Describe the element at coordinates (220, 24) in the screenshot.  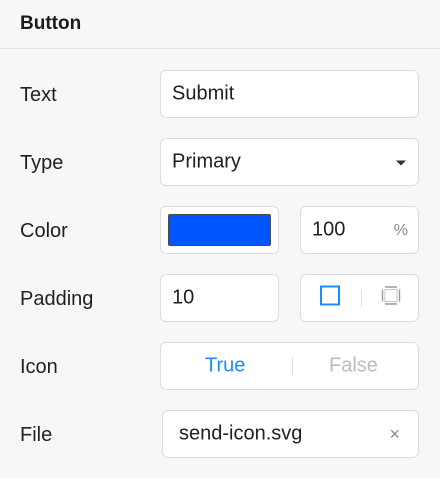
I see `panel-header: Button` at that location.